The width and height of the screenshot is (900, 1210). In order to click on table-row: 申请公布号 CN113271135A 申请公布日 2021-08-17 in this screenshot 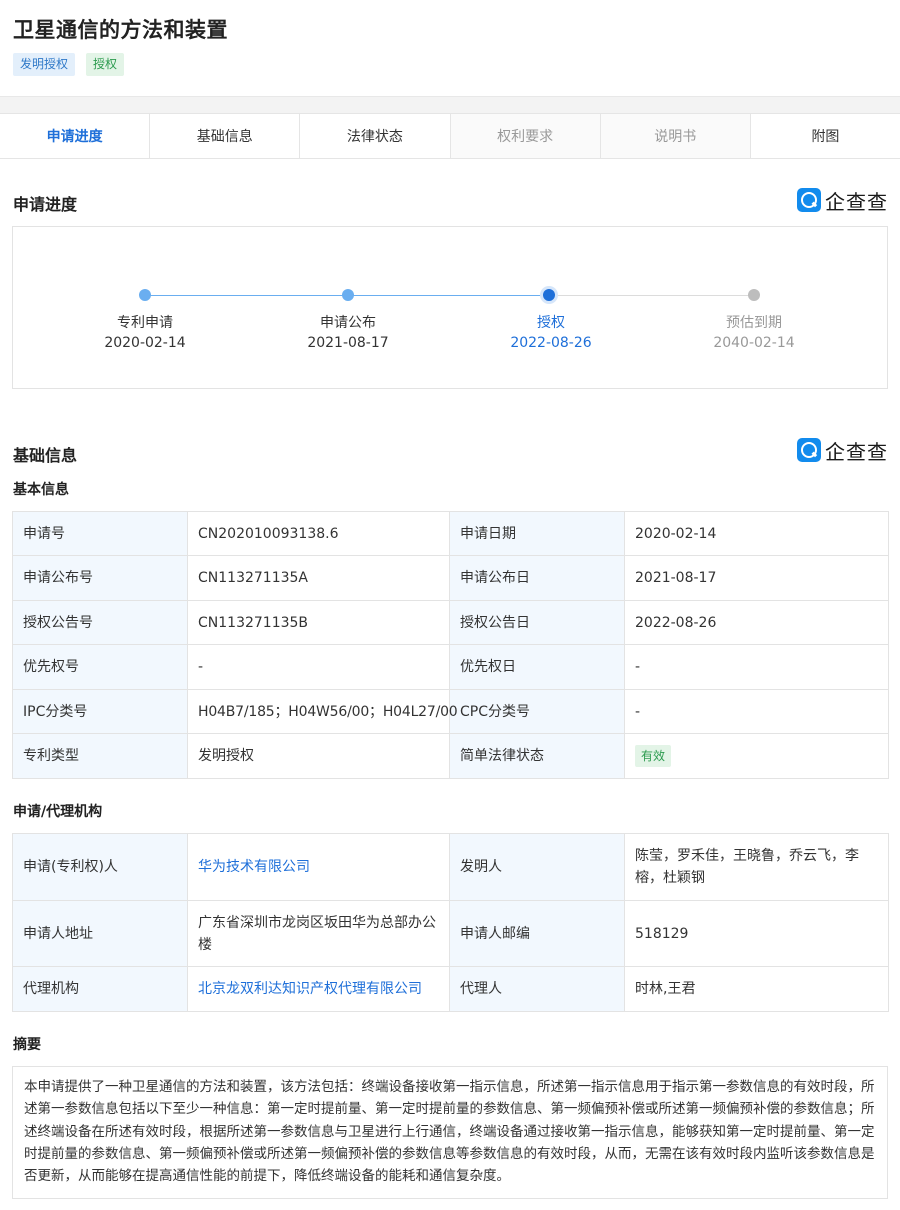, I will do `click(450, 578)`.